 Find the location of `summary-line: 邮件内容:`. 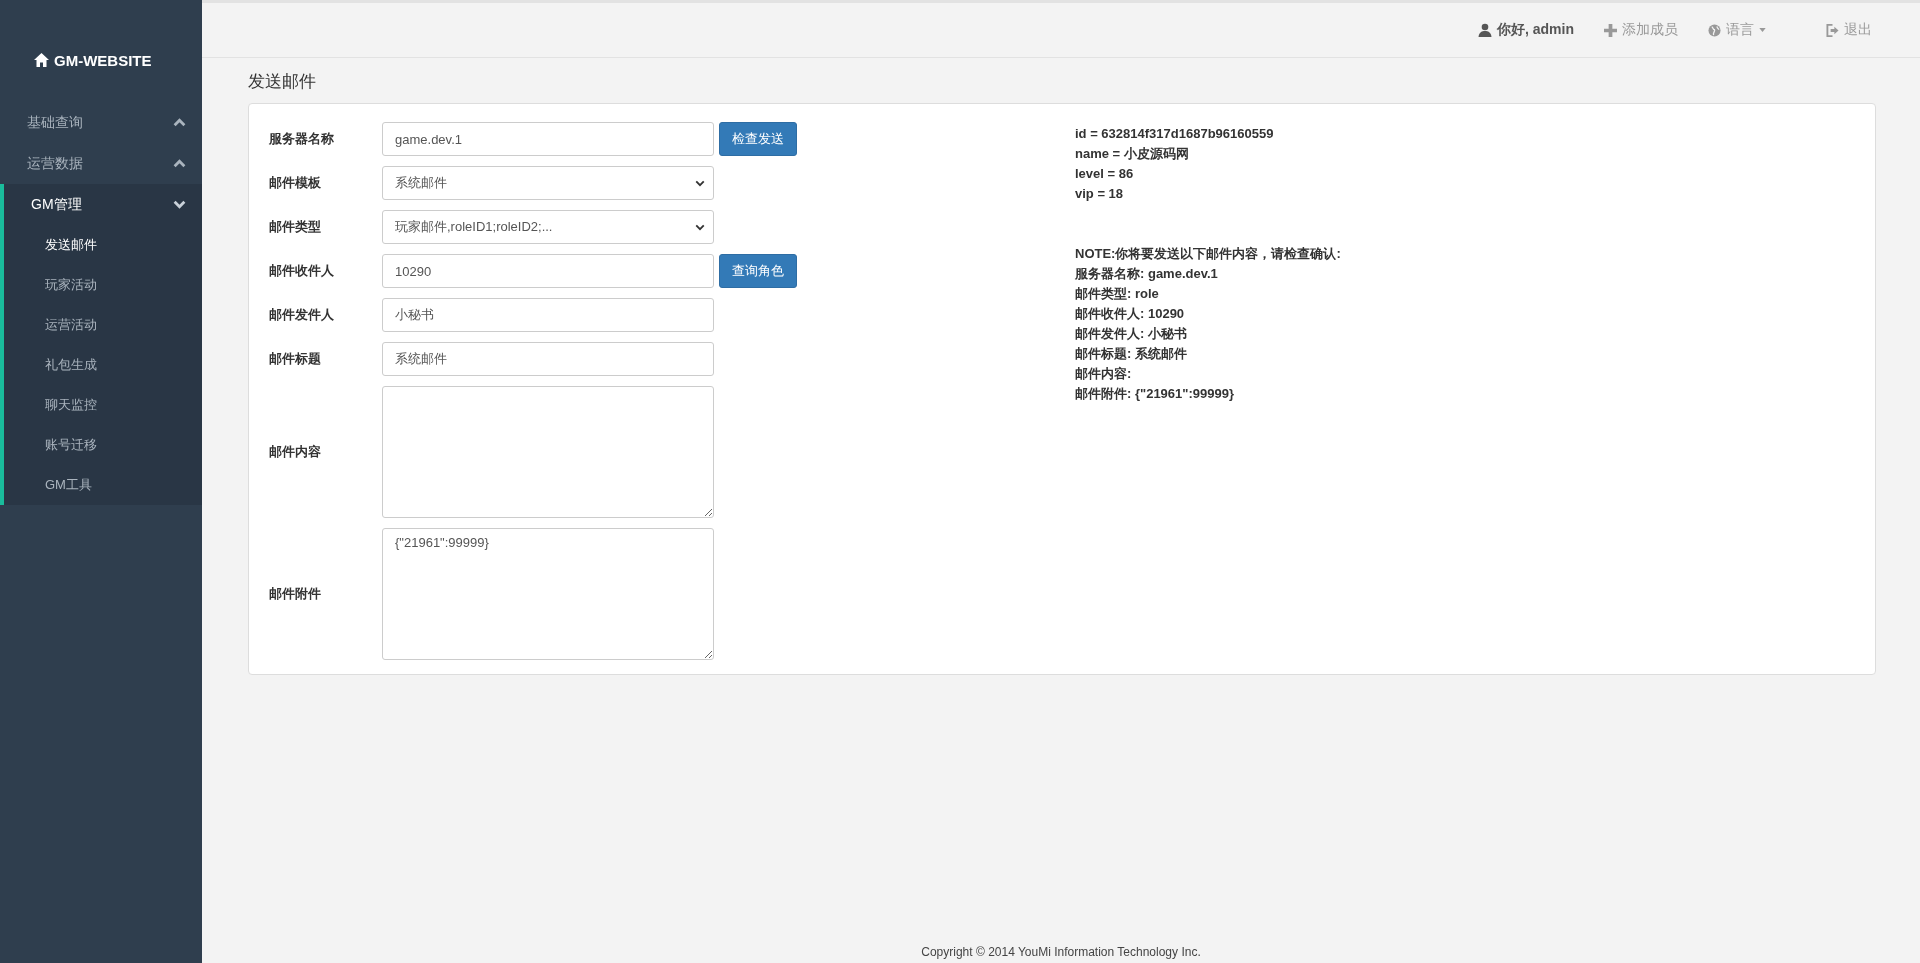

summary-line: 邮件内容: is located at coordinates (1104, 374).